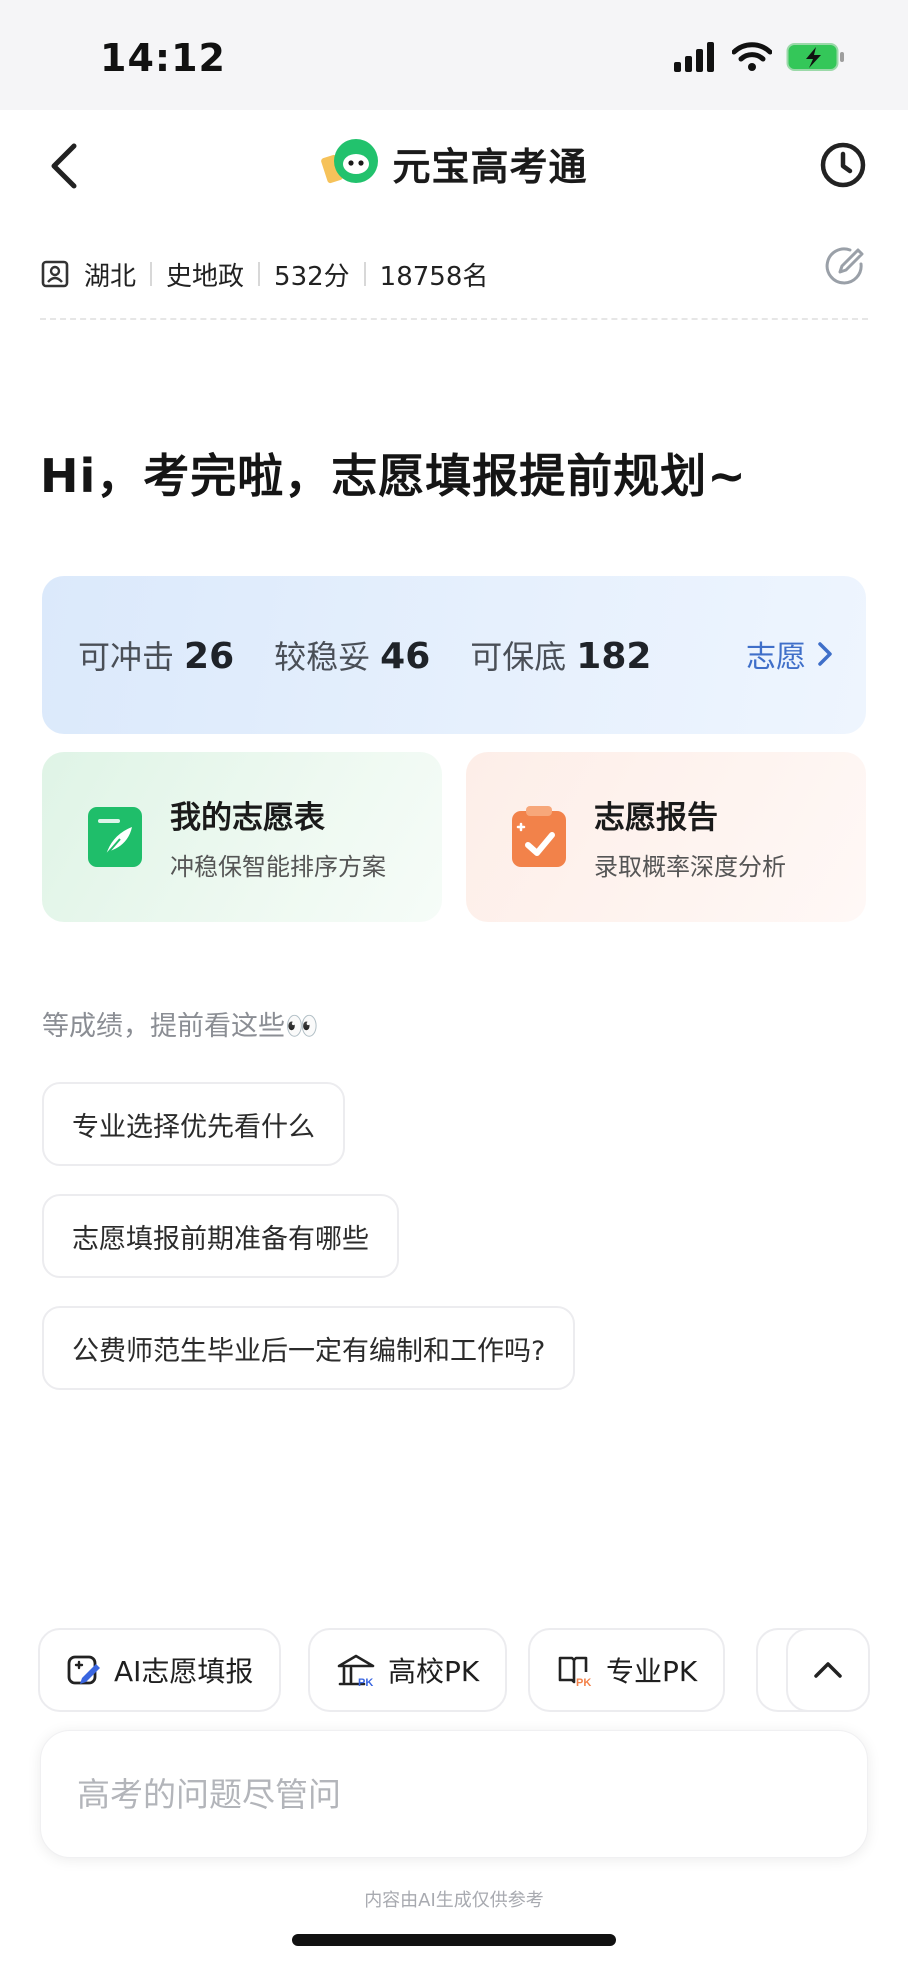 Image resolution: width=908 pixels, height=1964 pixels. What do you see at coordinates (454, 655) in the screenshot?
I see `admission-stats-card: 可冲击 26 较稳妥 46 可保底 182 志愿` at bounding box center [454, 655].